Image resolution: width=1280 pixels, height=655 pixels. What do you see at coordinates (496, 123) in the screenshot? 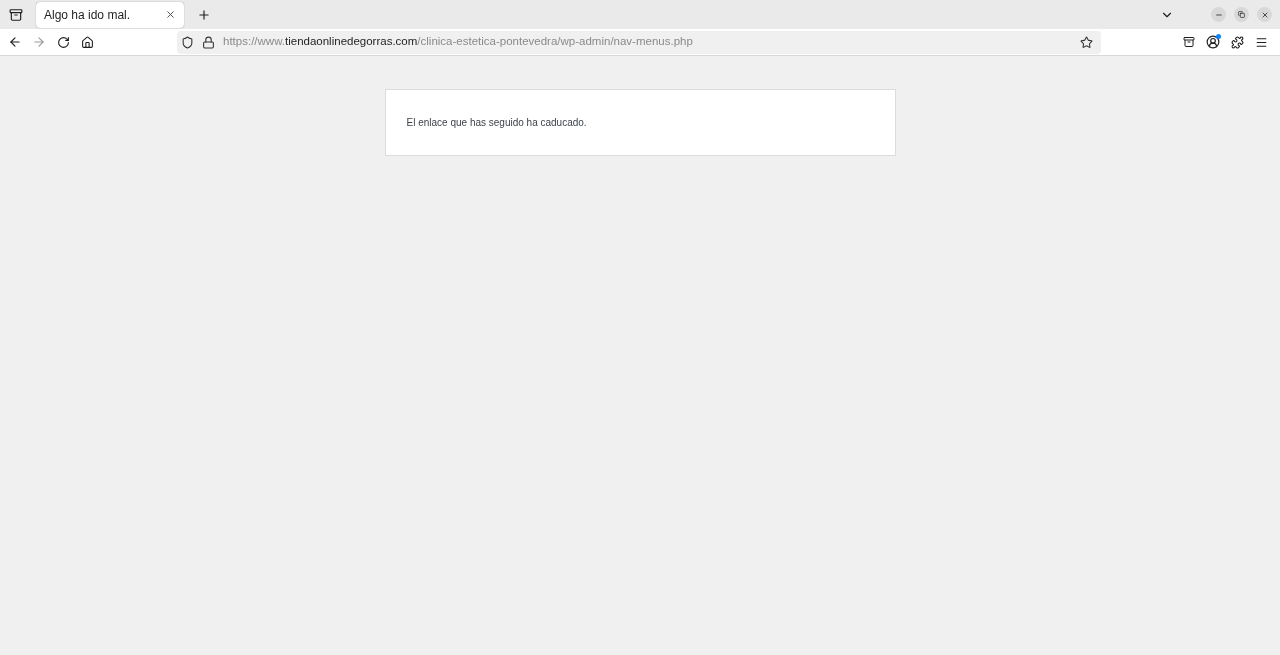
I see `error-message: El enlace que has seguido ha caducado.` at bounding box center [496, 123].